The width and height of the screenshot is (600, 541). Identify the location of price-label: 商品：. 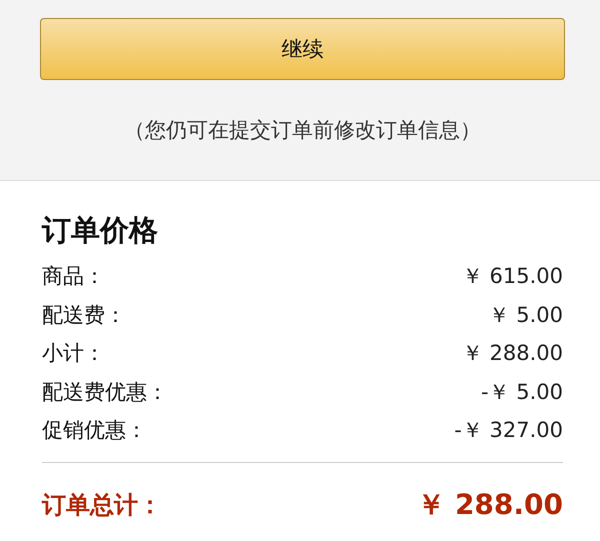
(73, 276).